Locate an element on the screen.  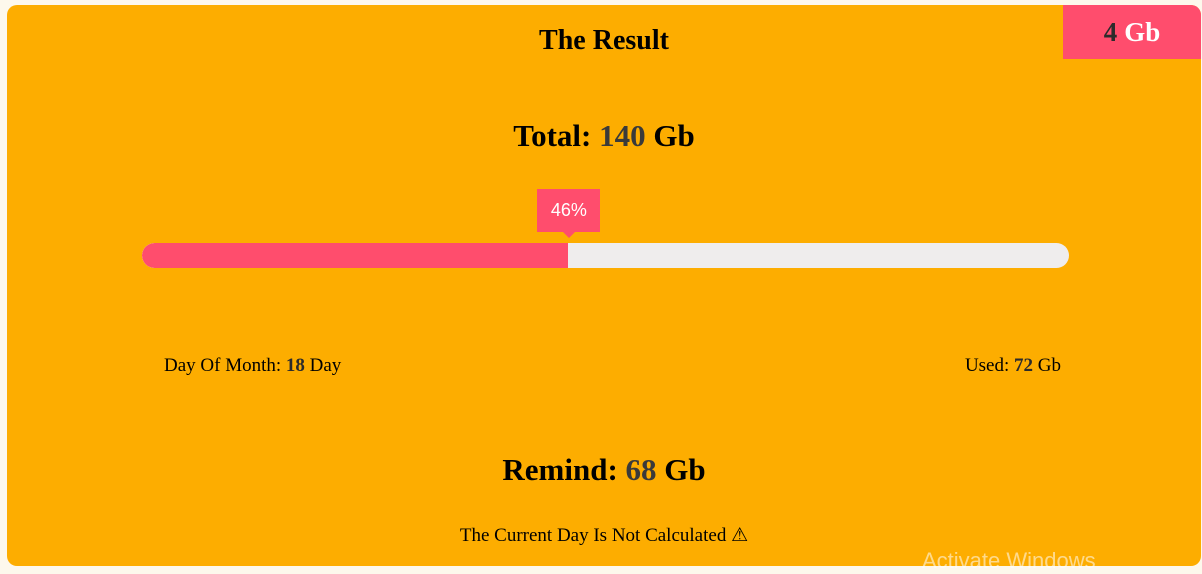
day-of-month-unit: Day is located at coordinates (325, 365).